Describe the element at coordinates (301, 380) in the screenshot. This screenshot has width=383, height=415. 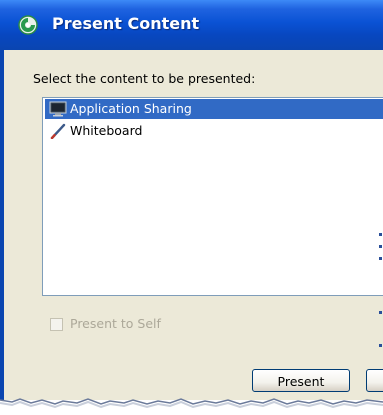
I see `present-button: Present` at that location.